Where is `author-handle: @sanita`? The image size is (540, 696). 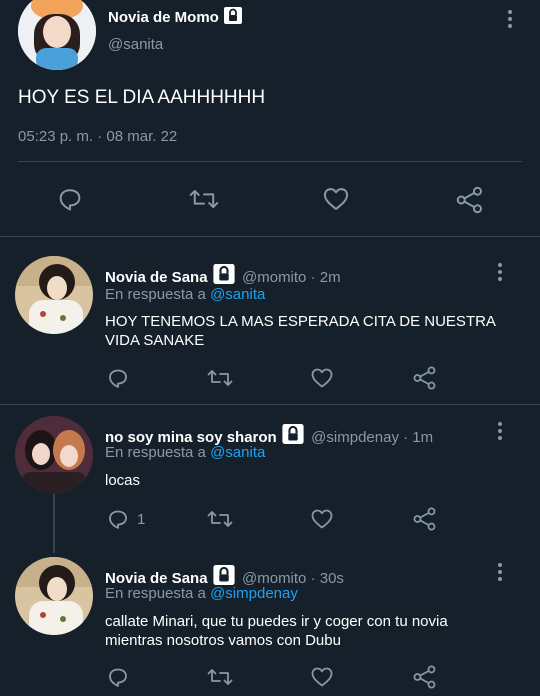
author-handle: @sanita is located at coordinates (135, 44).